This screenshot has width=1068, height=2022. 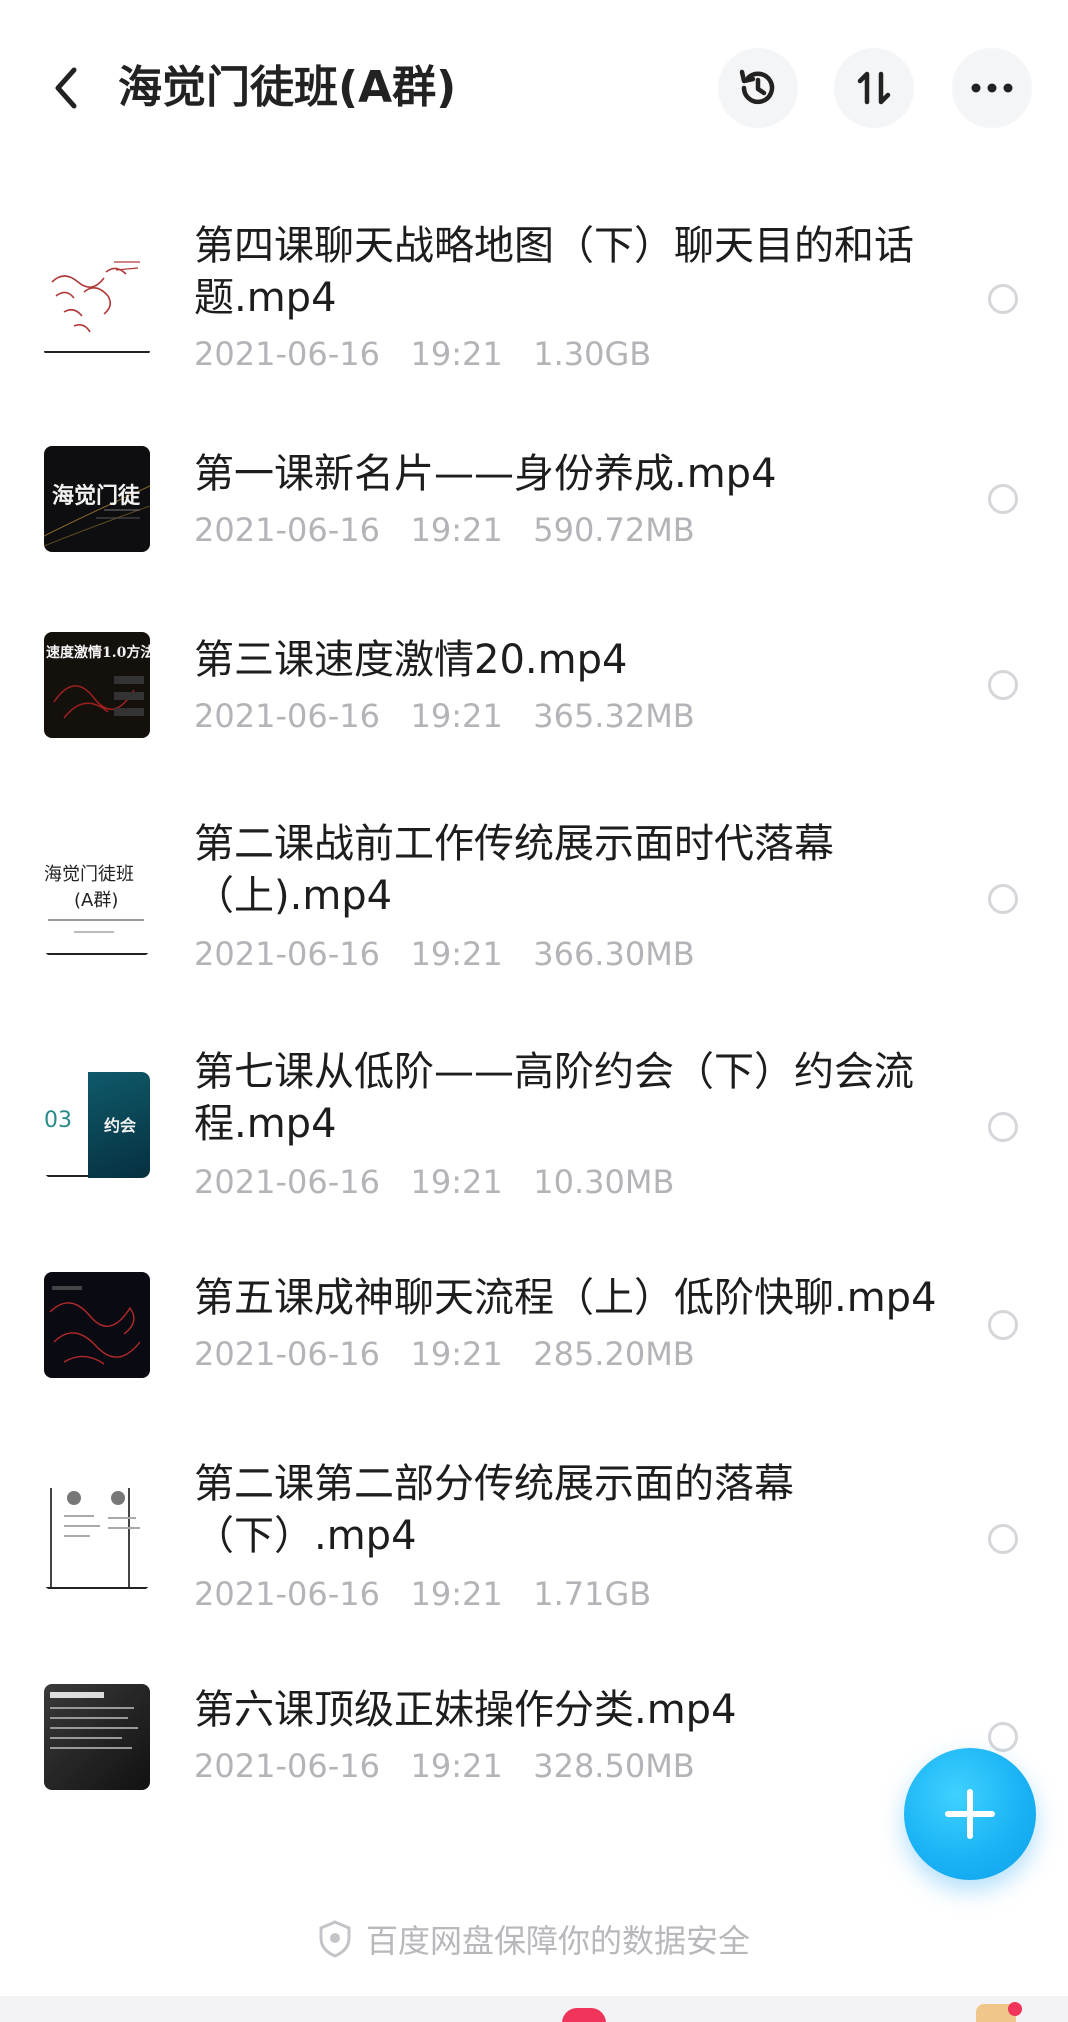 What do you see at coordinates (97, 937) in the screenshot?
I see `white-title-thumbnail` at bounding box center [97, 937].